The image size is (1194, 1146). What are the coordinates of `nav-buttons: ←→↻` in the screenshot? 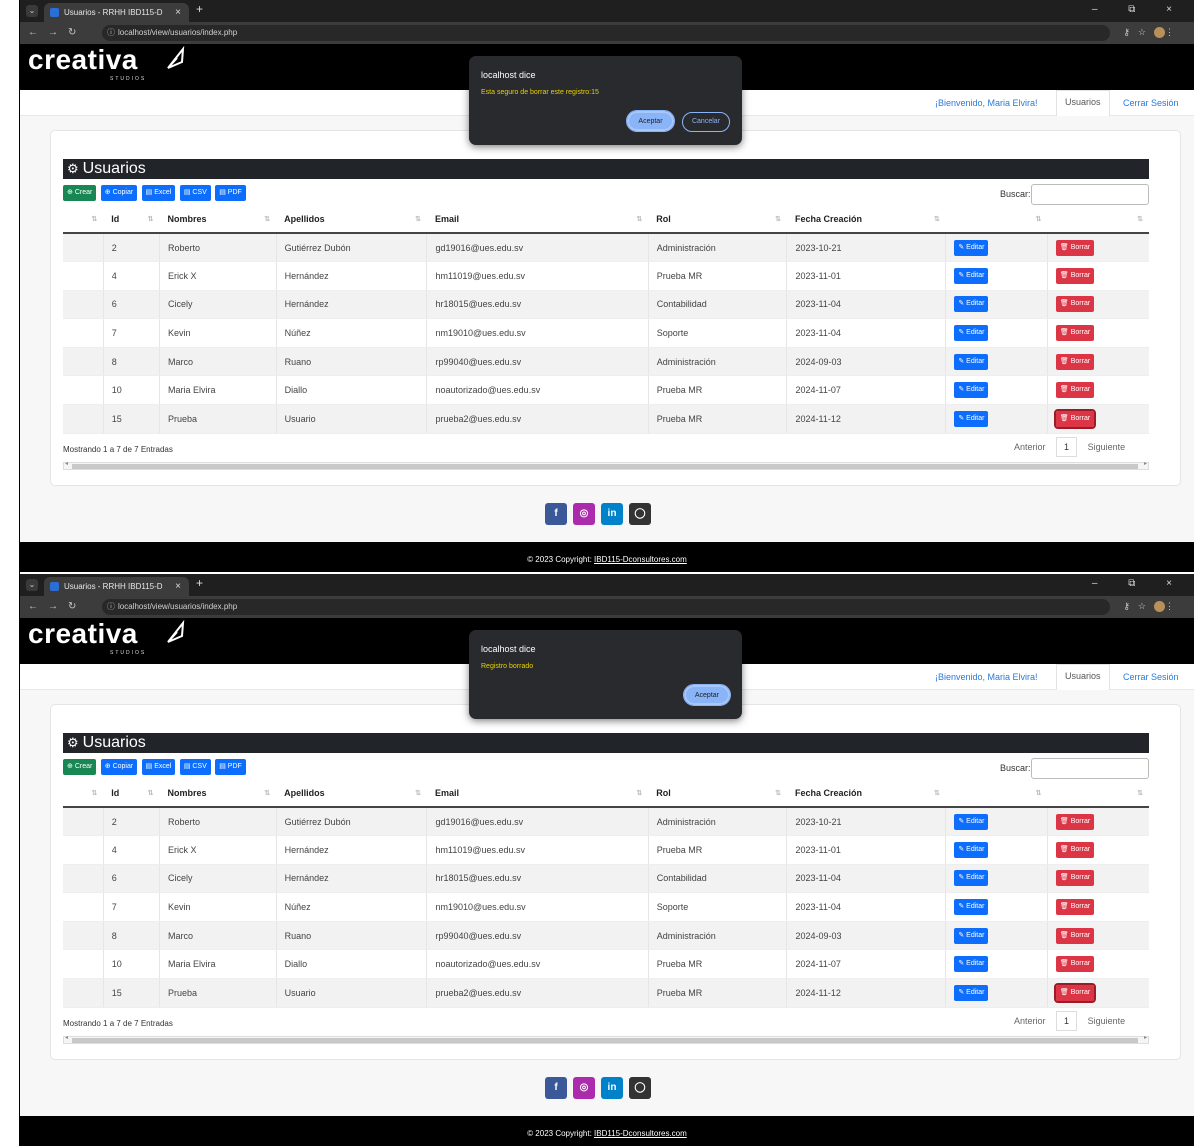 It's located at (57, 606).